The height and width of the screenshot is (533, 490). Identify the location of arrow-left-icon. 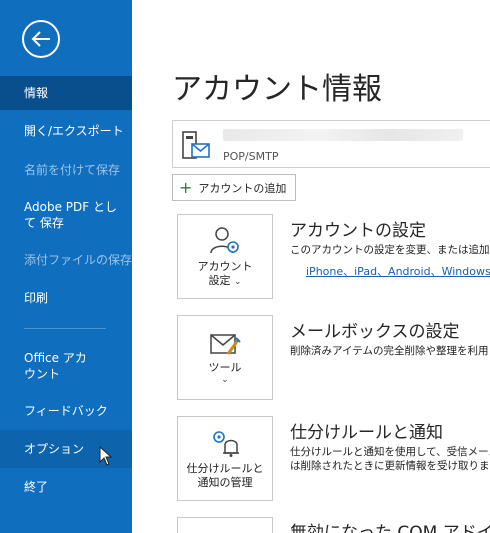
(40, 39).